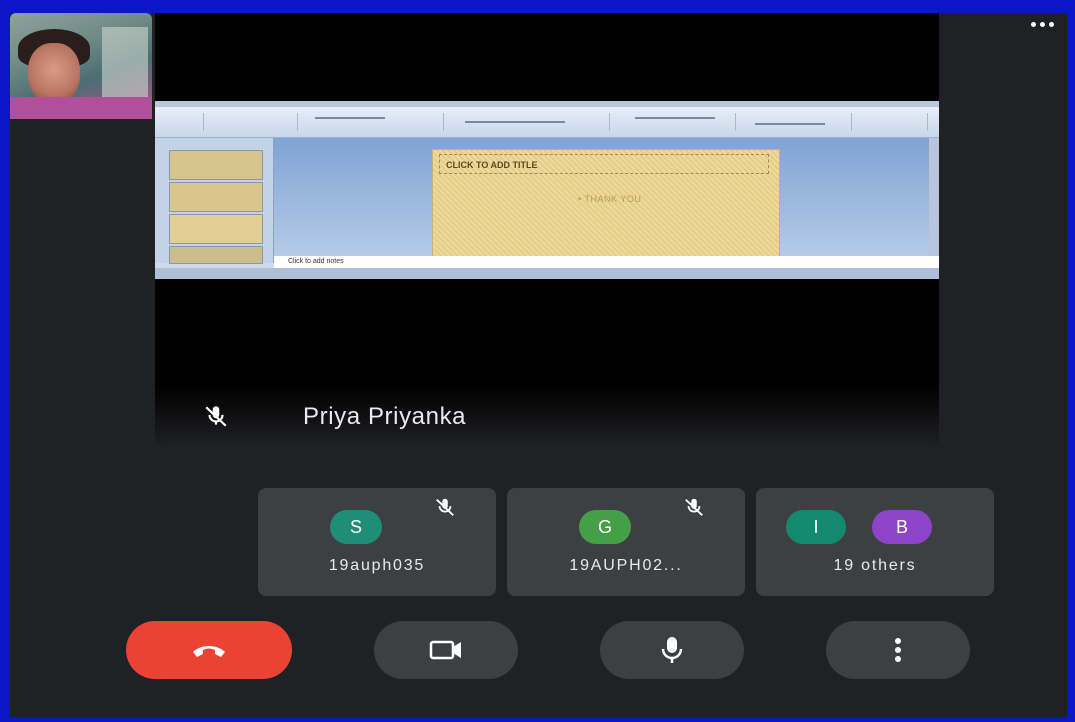  I want to click on more-vert-icon, so click(898, 650).